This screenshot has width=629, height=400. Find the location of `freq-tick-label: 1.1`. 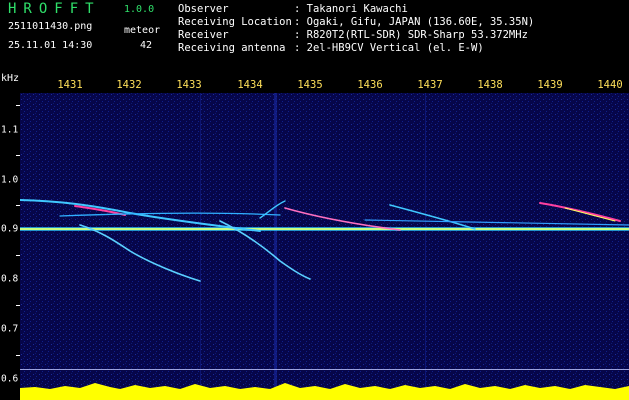

freq-tick-label: 1.1 is located at coordinates (10, 130).